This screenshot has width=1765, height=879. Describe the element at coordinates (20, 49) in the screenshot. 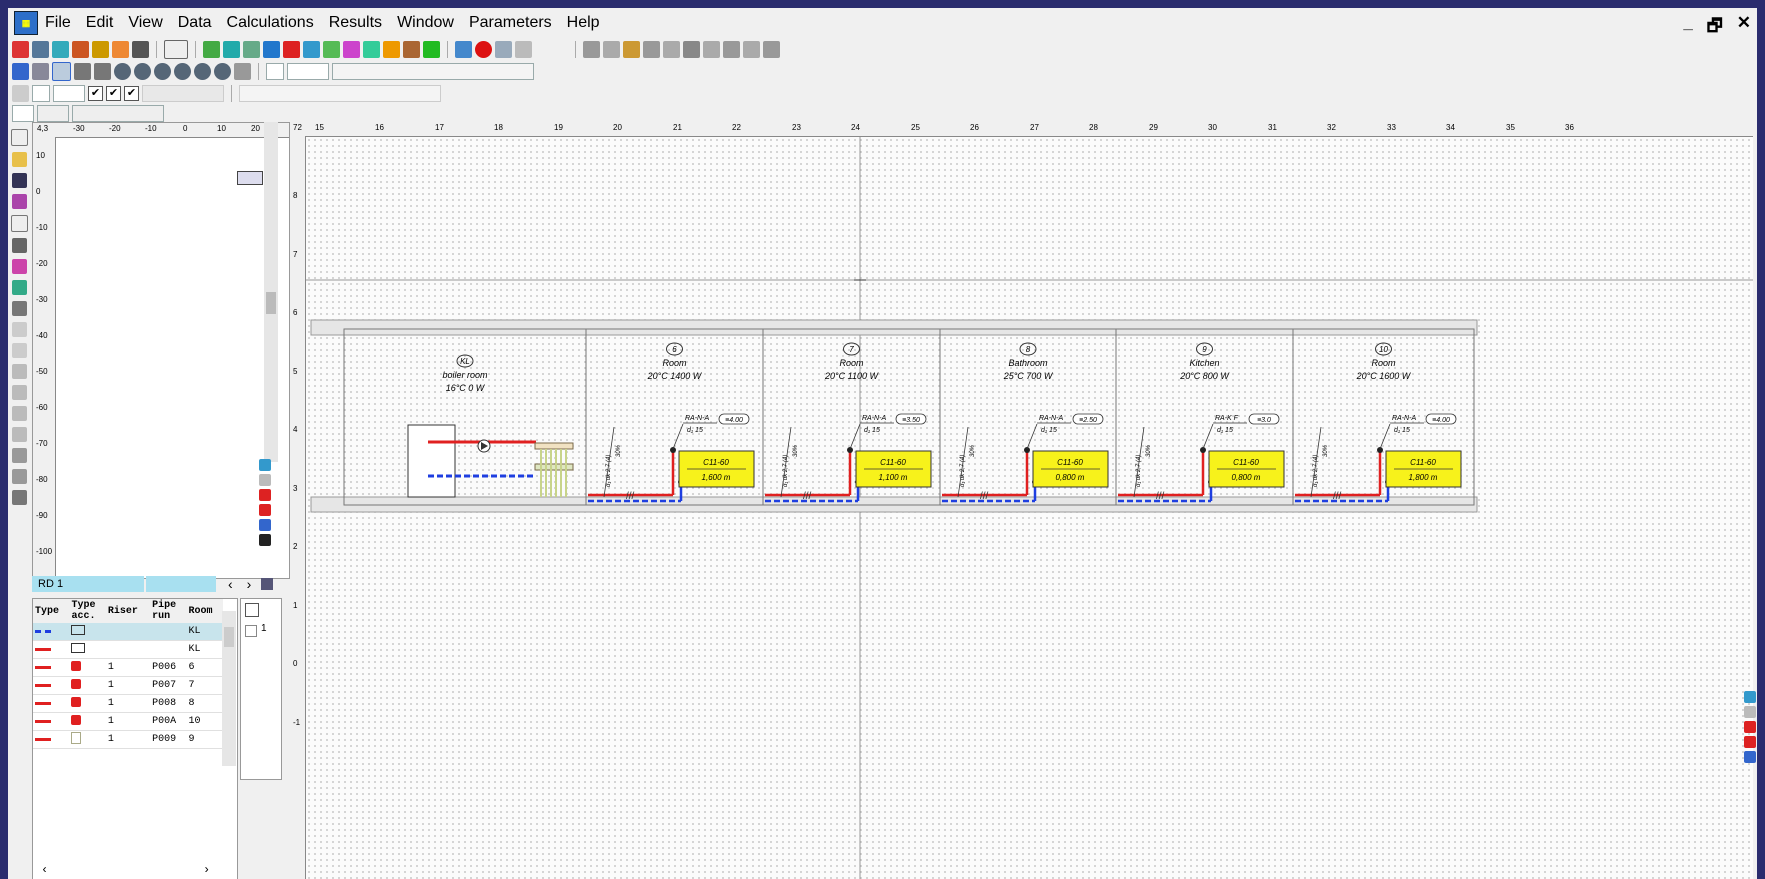

I see `building-icon` at that location.